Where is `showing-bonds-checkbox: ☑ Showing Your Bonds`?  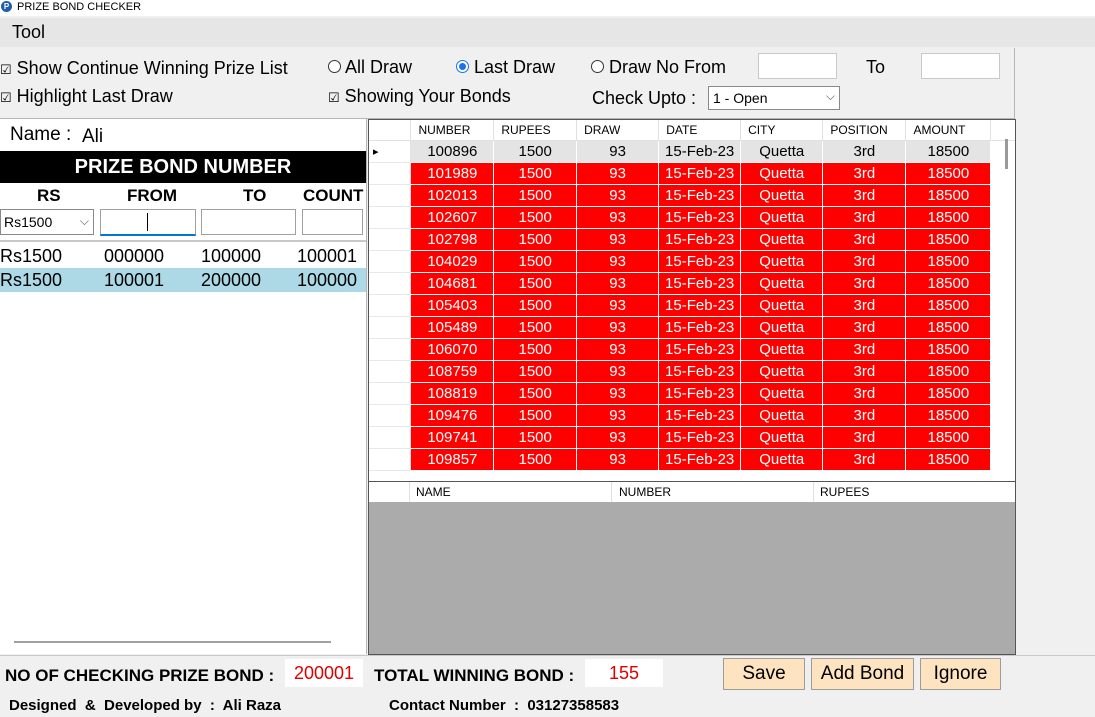 showing-bonds-checkbox: ☑ Showing Your Bonds is located at coordinates (419, 96).